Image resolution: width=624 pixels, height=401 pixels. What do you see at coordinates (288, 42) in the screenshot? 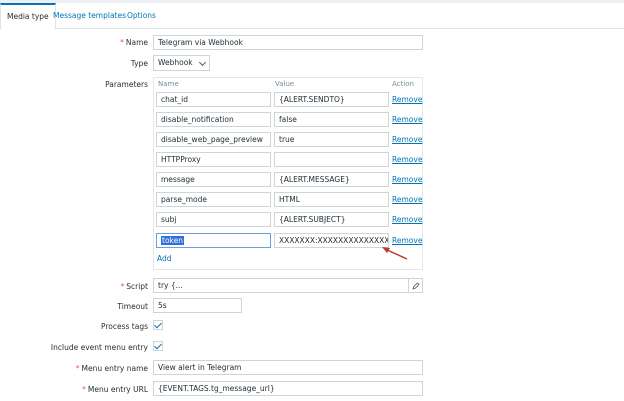
I see `name-input: Telegram via Webhook` at bounding box center [288, 42].